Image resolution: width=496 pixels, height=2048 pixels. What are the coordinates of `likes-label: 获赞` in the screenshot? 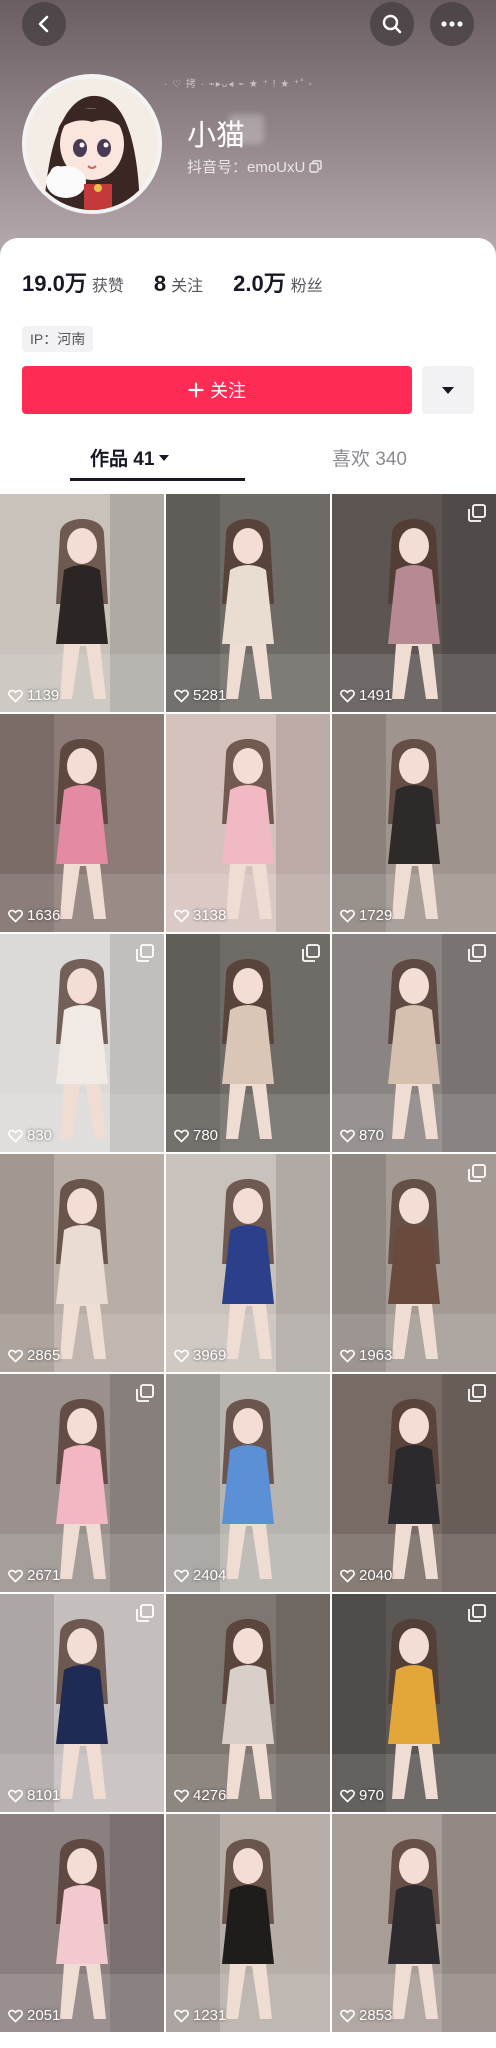 It's located at (107, 286).